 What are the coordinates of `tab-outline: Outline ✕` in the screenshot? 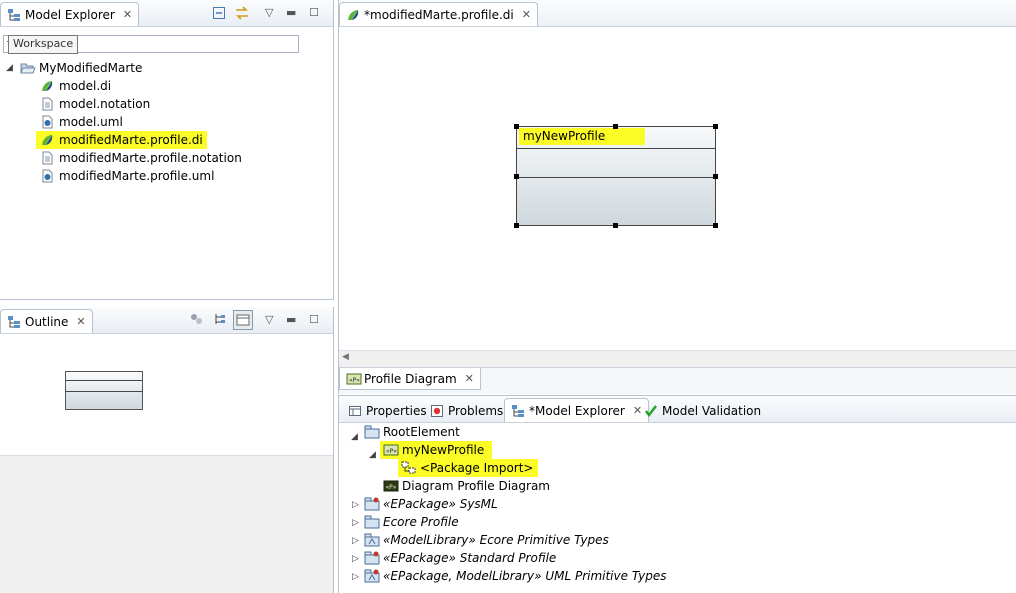 It's located at (46, 321).